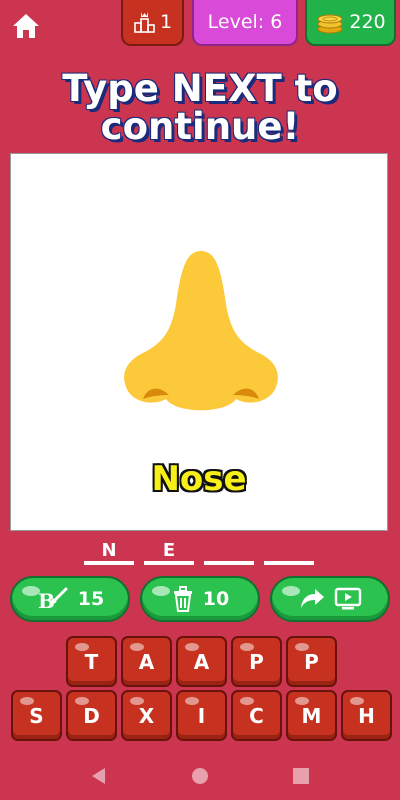  I want to click on key-label: M, so click(311, 715).